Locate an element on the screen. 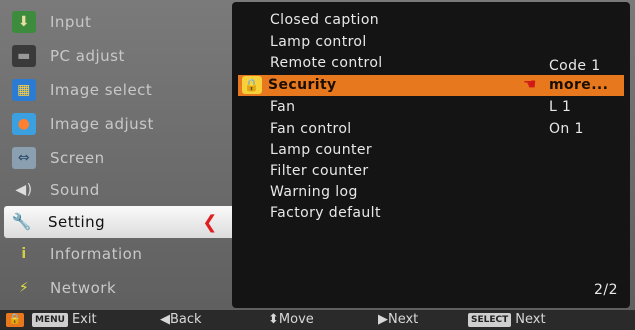 The height and width of the screenshot is (330, 635). option-closed-caption: Closed caption is located at coordinates (431, 20).